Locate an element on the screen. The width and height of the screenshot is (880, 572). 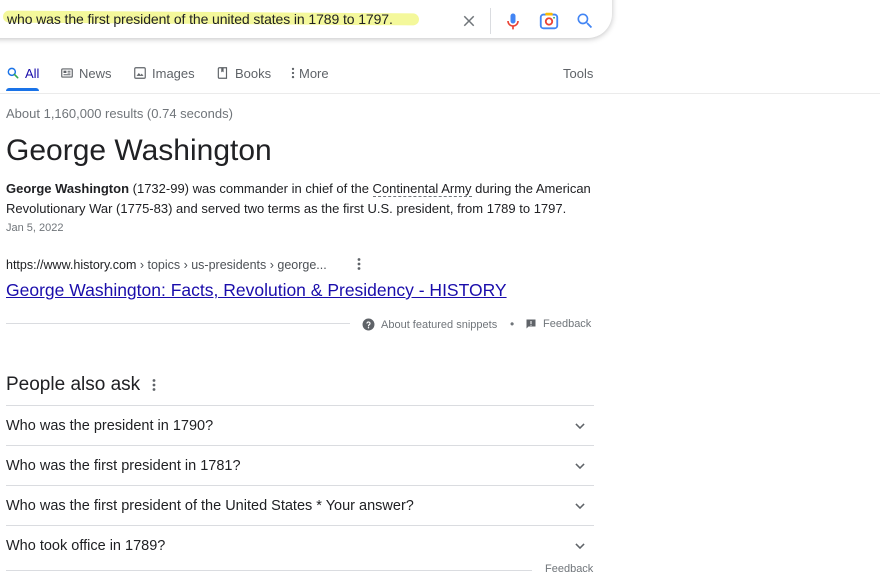
tab-label: Books is located at coordinates (253, 73).